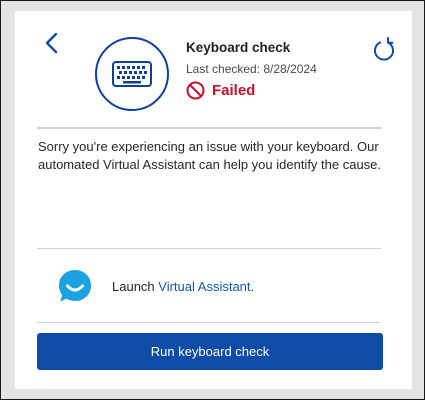 Image resolution: width=425 pixels, height=400 pixels. What do you see at coordinates (238, 47) in the screenshot?
I see `check-title: Keyboard check` at bounding box center [238, 47].